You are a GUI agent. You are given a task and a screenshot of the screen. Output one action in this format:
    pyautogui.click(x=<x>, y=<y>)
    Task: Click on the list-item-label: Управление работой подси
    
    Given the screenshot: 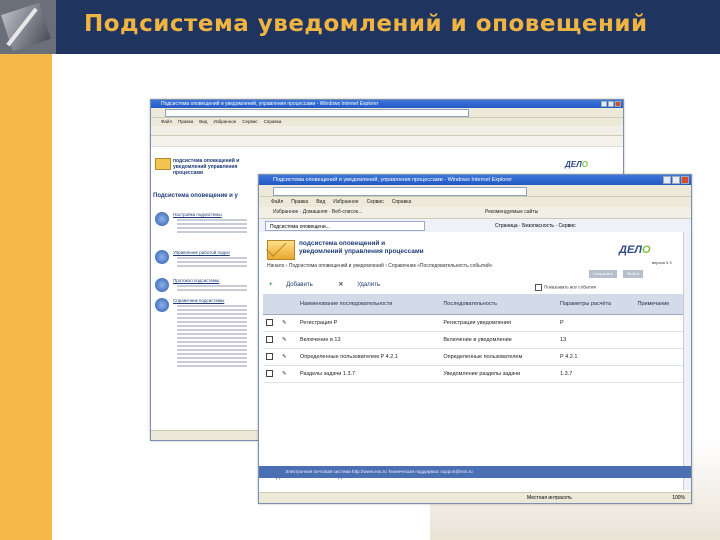 What is the action you would take?
    pyautogui.click(x=201, y=252)
    